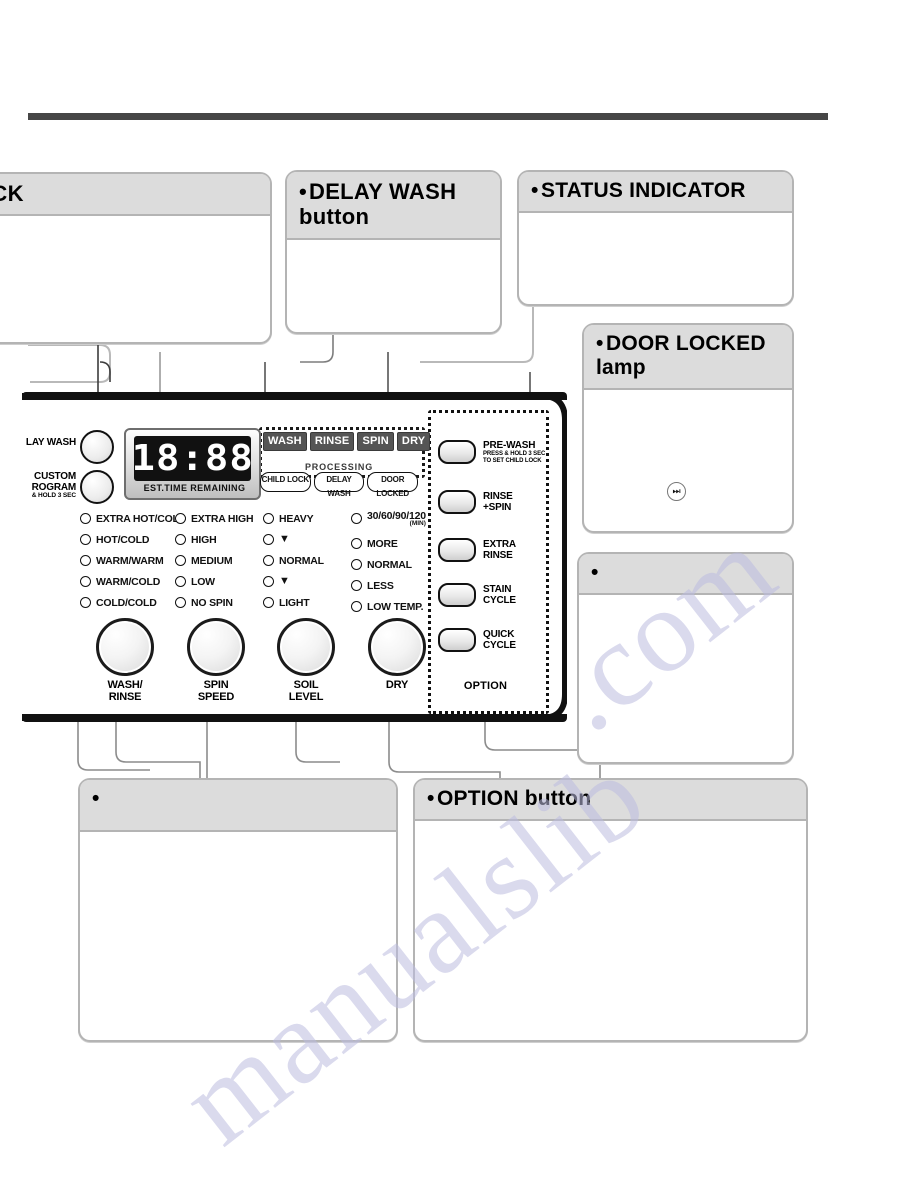 This screenshot has height=1188, width=918. Describe the element at coordinates (306, 647) in the screenshot. I see `soil-level-knob-dial` at that location.